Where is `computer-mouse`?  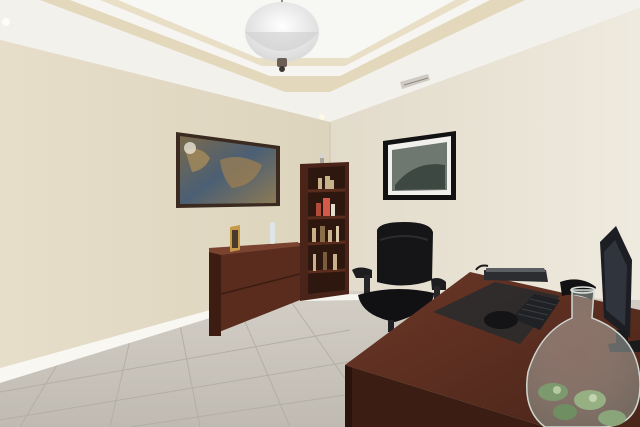 computer-mouse is located at coordinates (501, 320).